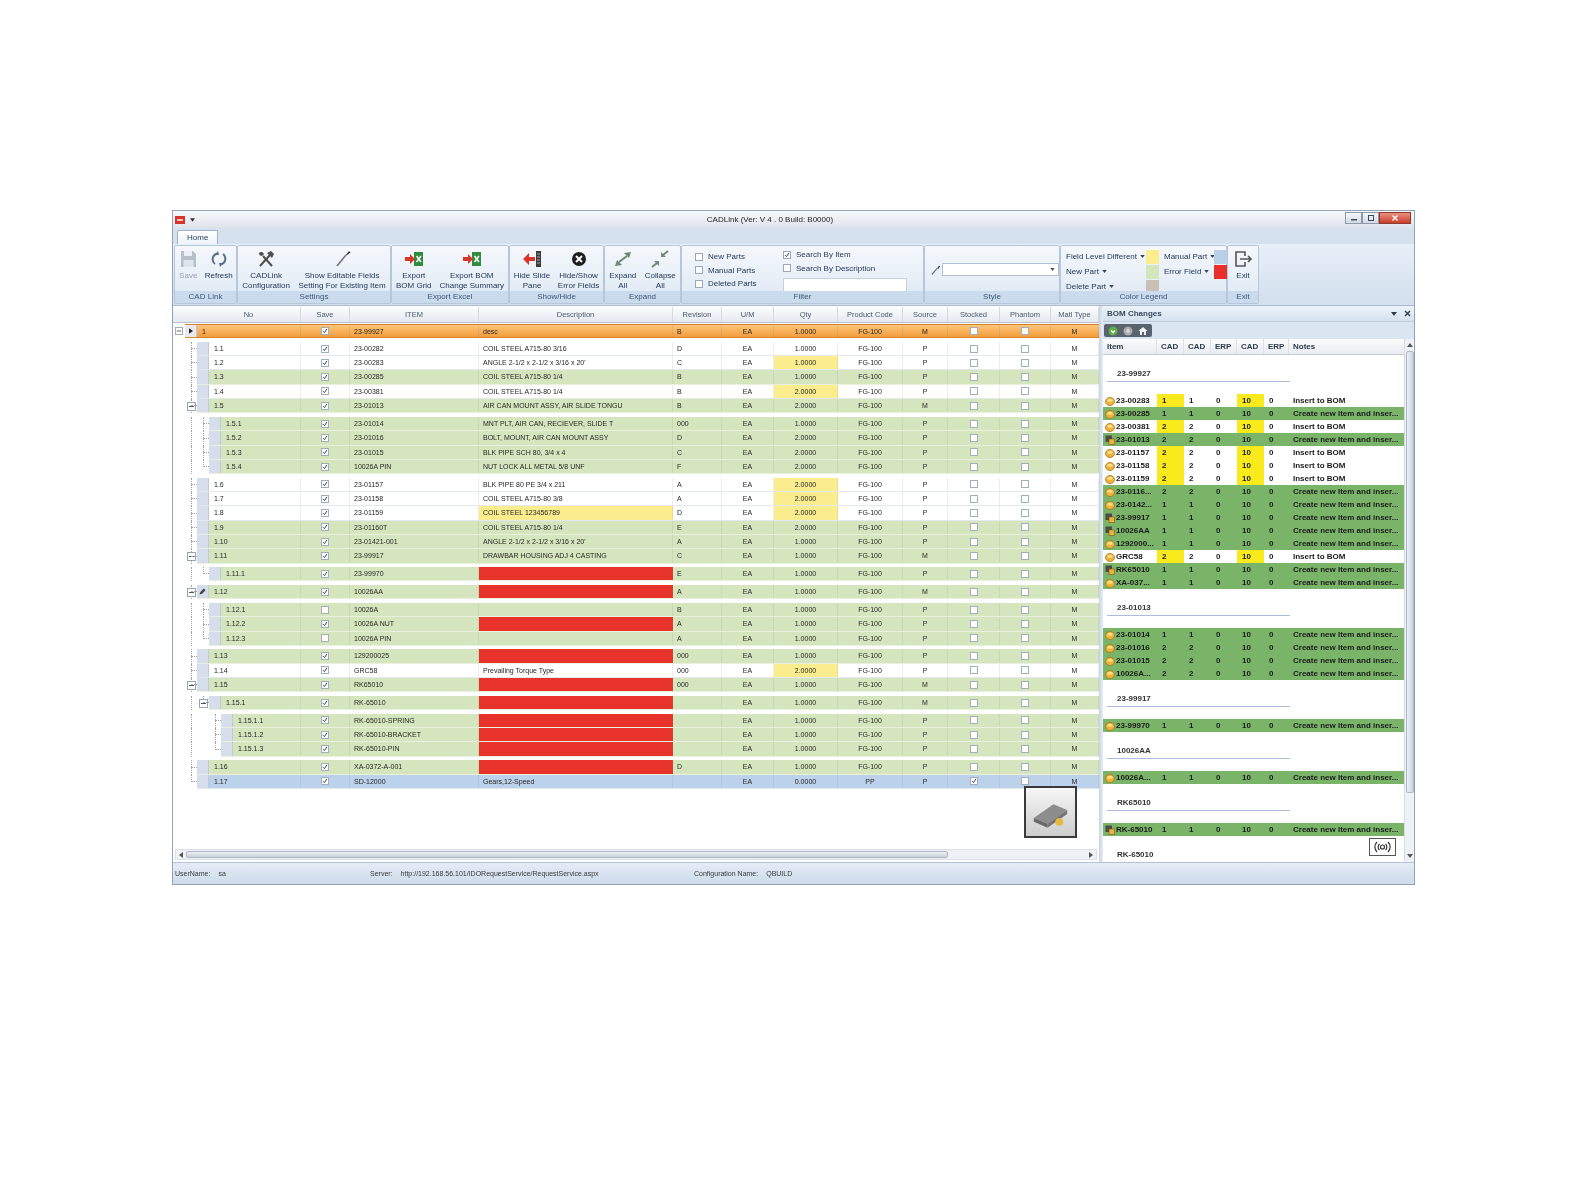 The image size is (1580, 1194). What do you see at coordinates (203, 592) in the screenshot?
I see `row-header` at bounding box center [203, 592].